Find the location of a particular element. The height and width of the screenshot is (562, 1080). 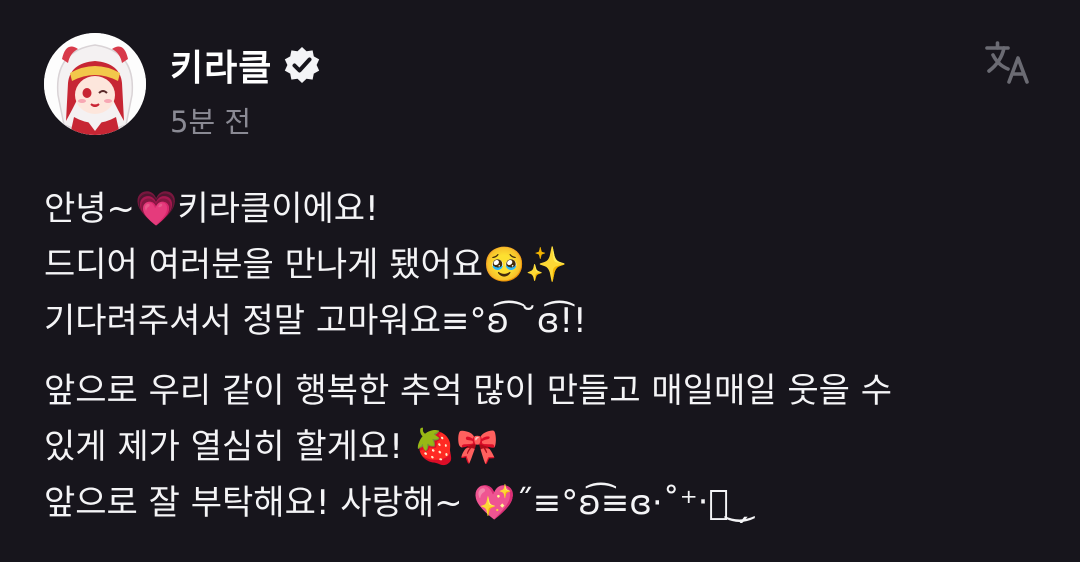

post-line: 앞으로 잘 부탁해요! 사랑해~ 💖˝≡°ʚ͡≡ɞ·˚⁺‧͙ ͜ ̗ is located at coordinates (397, 503).